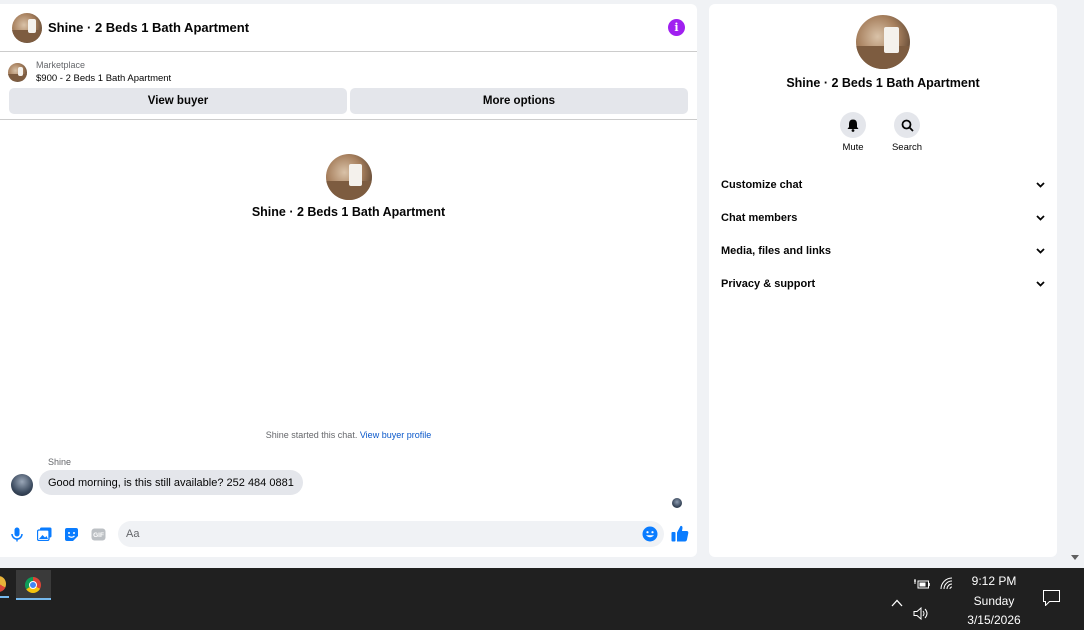 Image resolution: width=1084 pixels, height=630 pixels. What do you see at coordinates (883, 184) in the screenshot?
I see `customize-chat-section: Customize chat` at bounding box center [883, 184].